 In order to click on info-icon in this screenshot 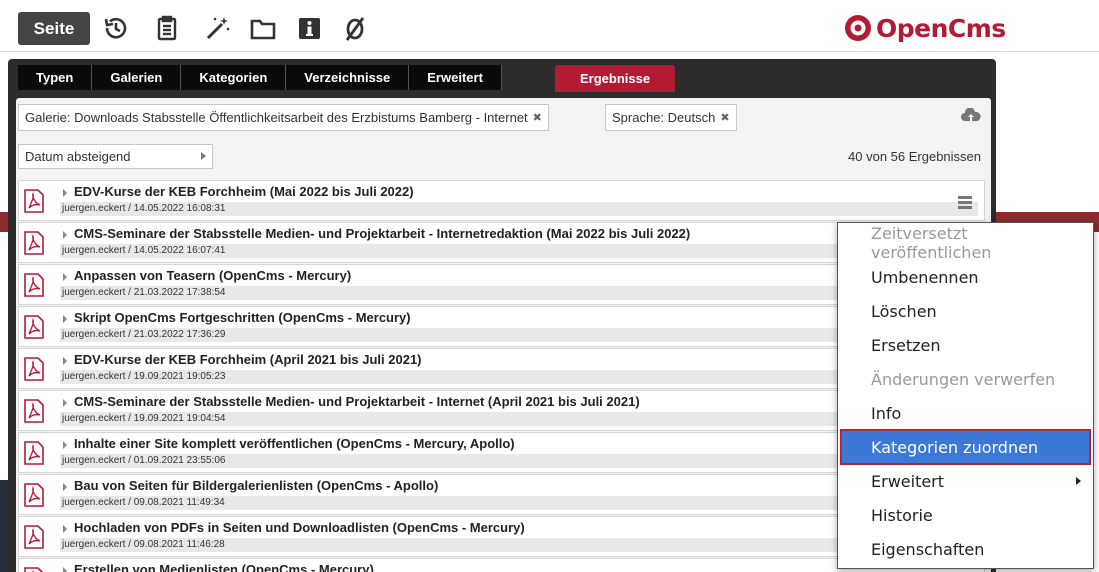, I will do `click(309, 28)`.